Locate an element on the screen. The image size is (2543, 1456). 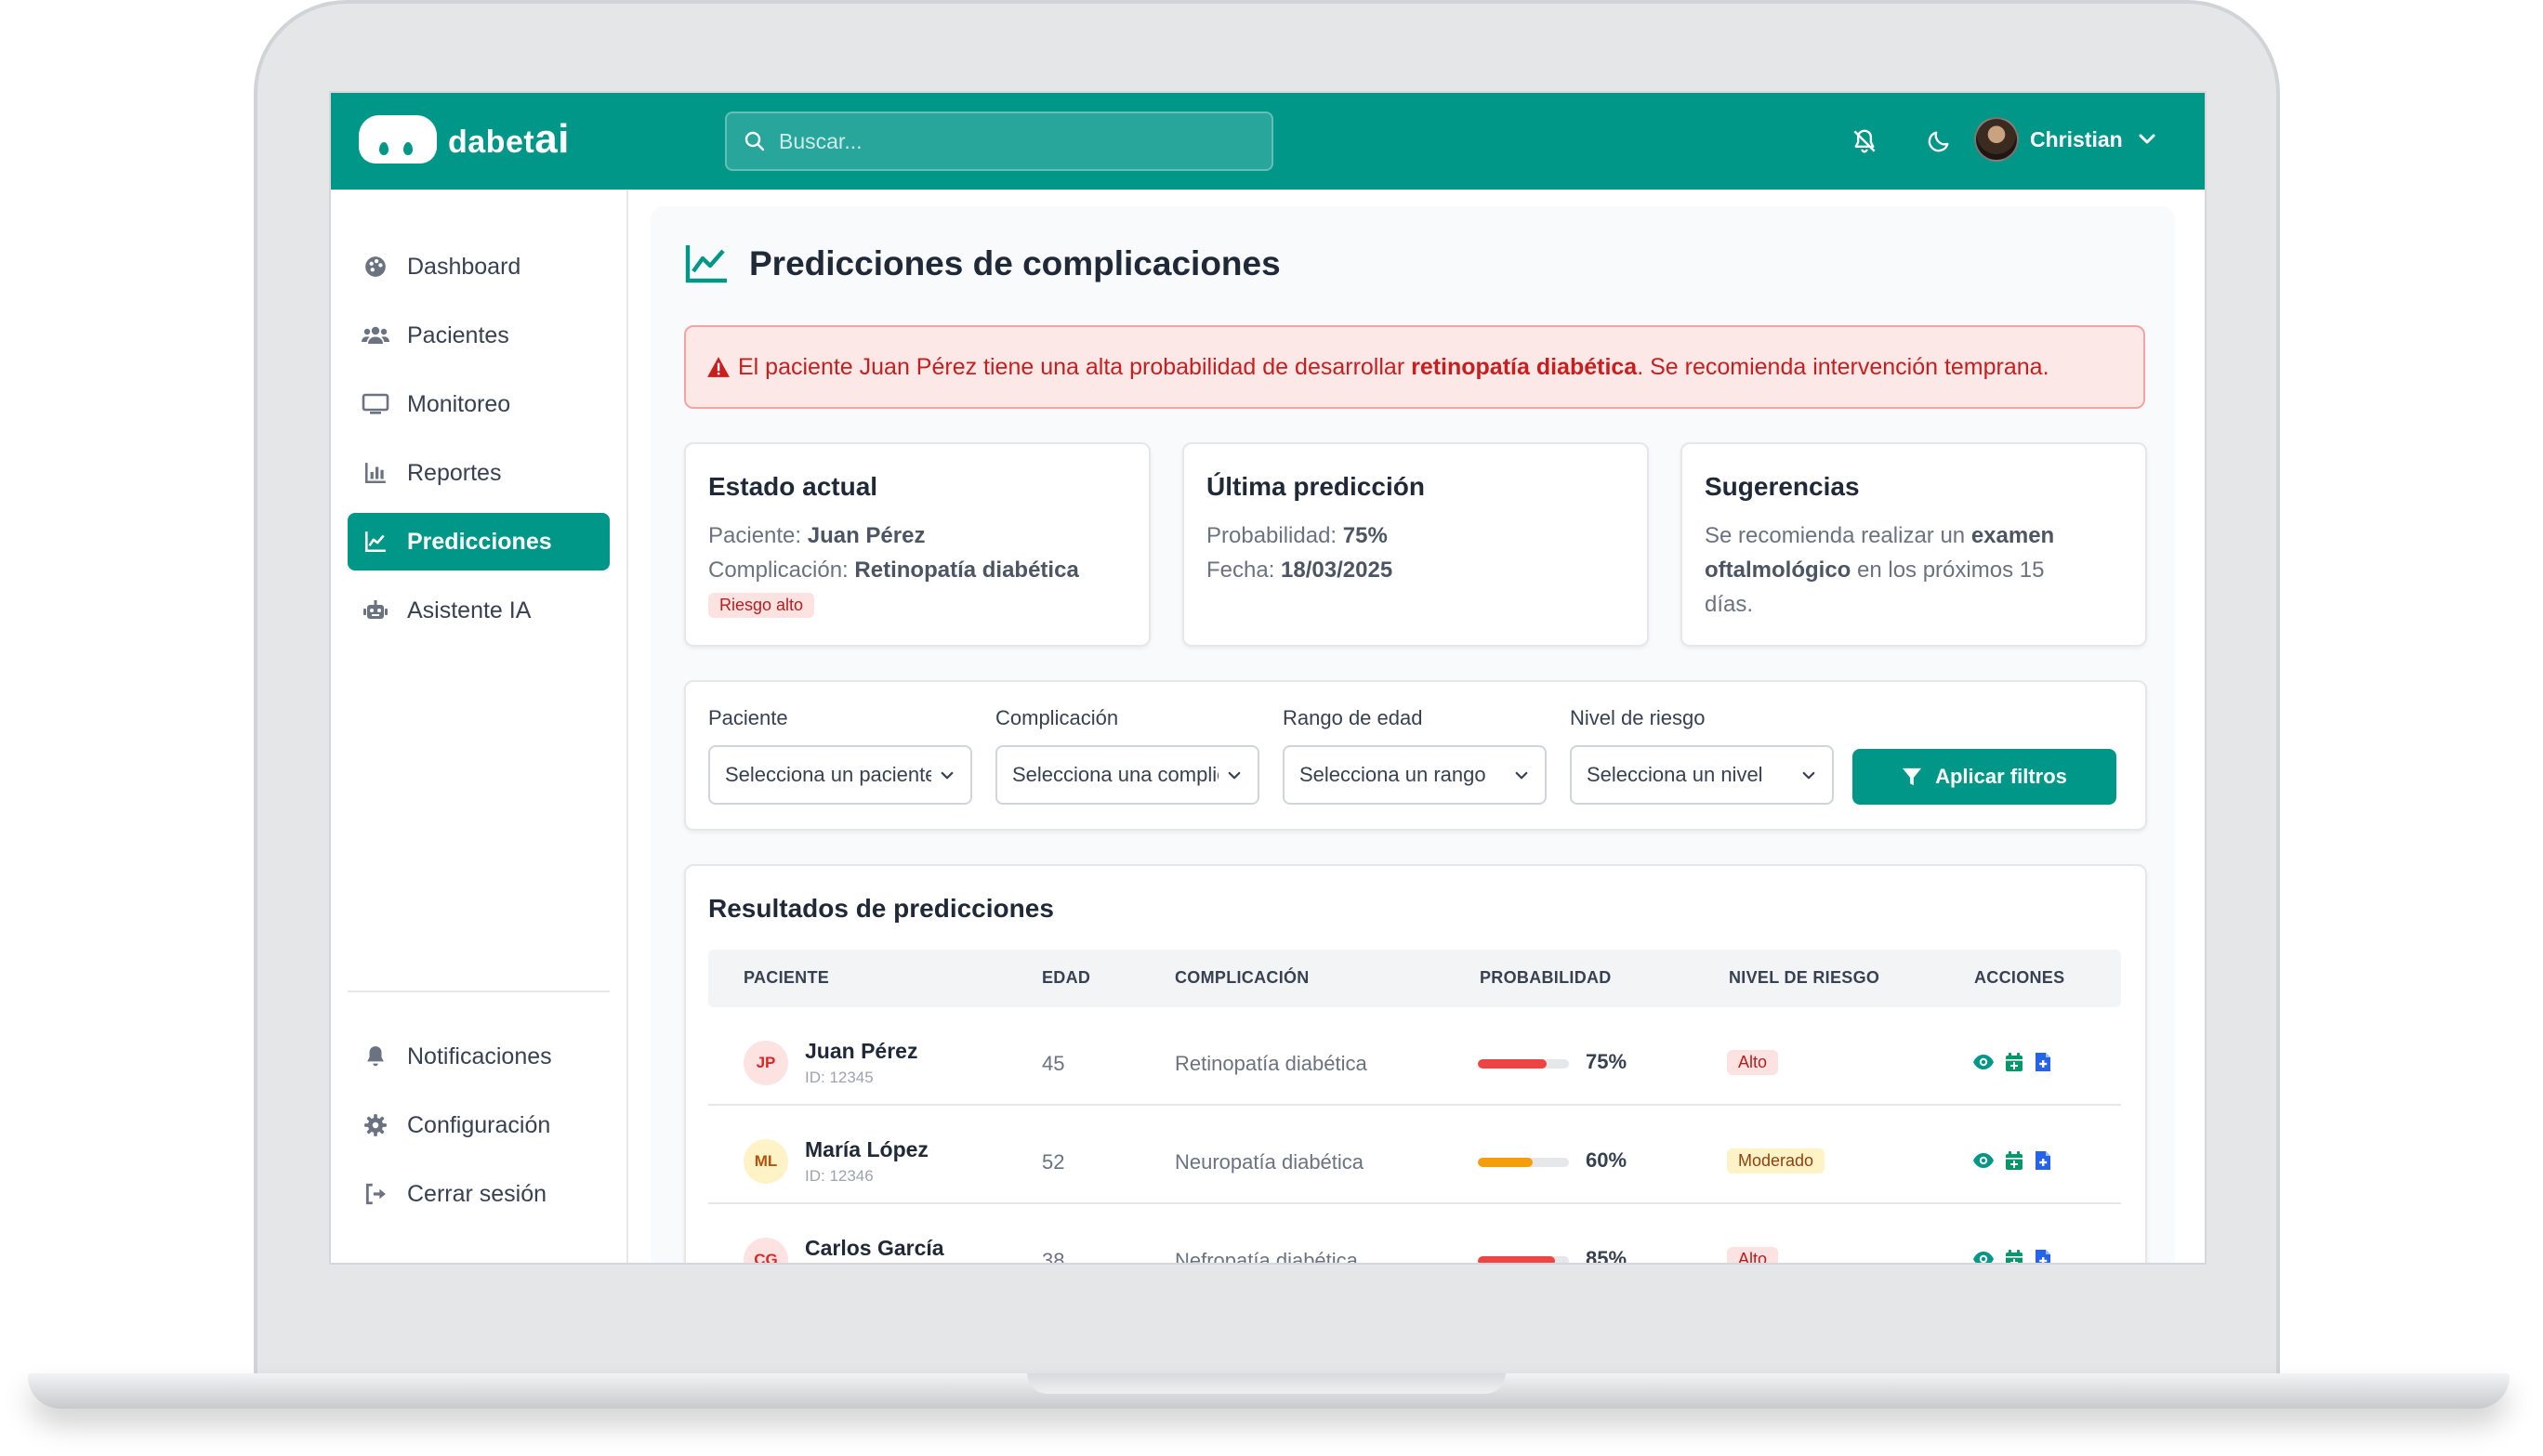
sidebar-item-cerrar-sesion: Cerrar sesión is located at coordinates (479, 1194).